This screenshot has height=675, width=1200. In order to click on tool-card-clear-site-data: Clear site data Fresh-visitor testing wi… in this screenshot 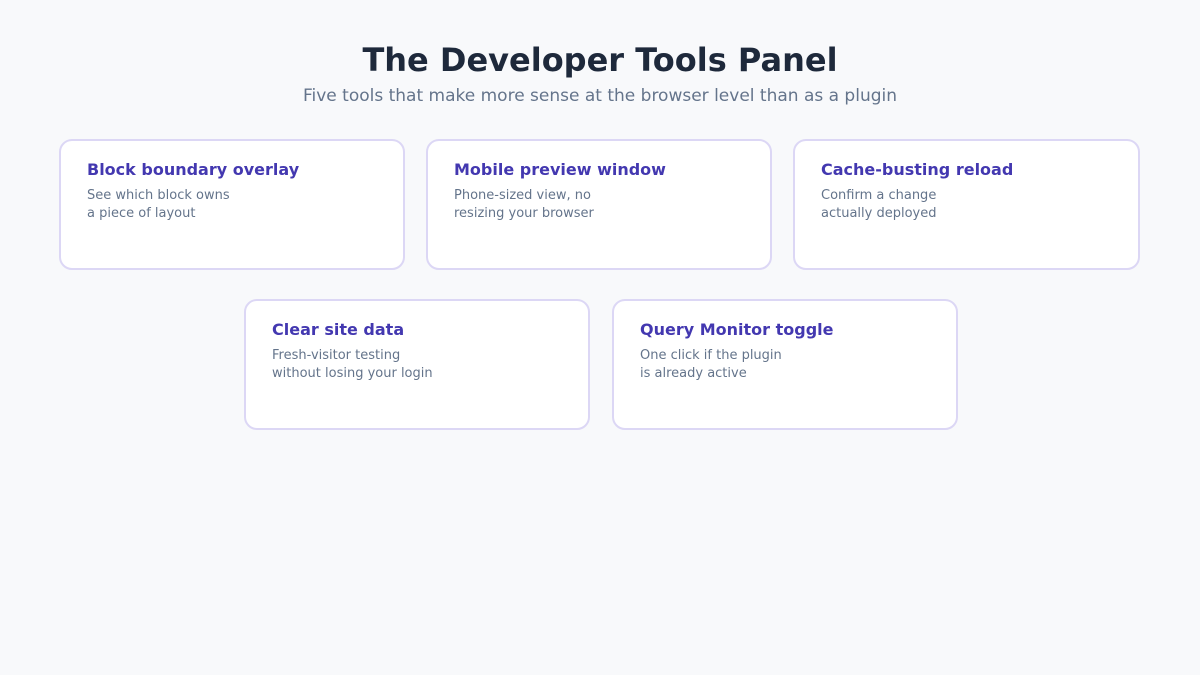, I will do `click(417, 364)`.